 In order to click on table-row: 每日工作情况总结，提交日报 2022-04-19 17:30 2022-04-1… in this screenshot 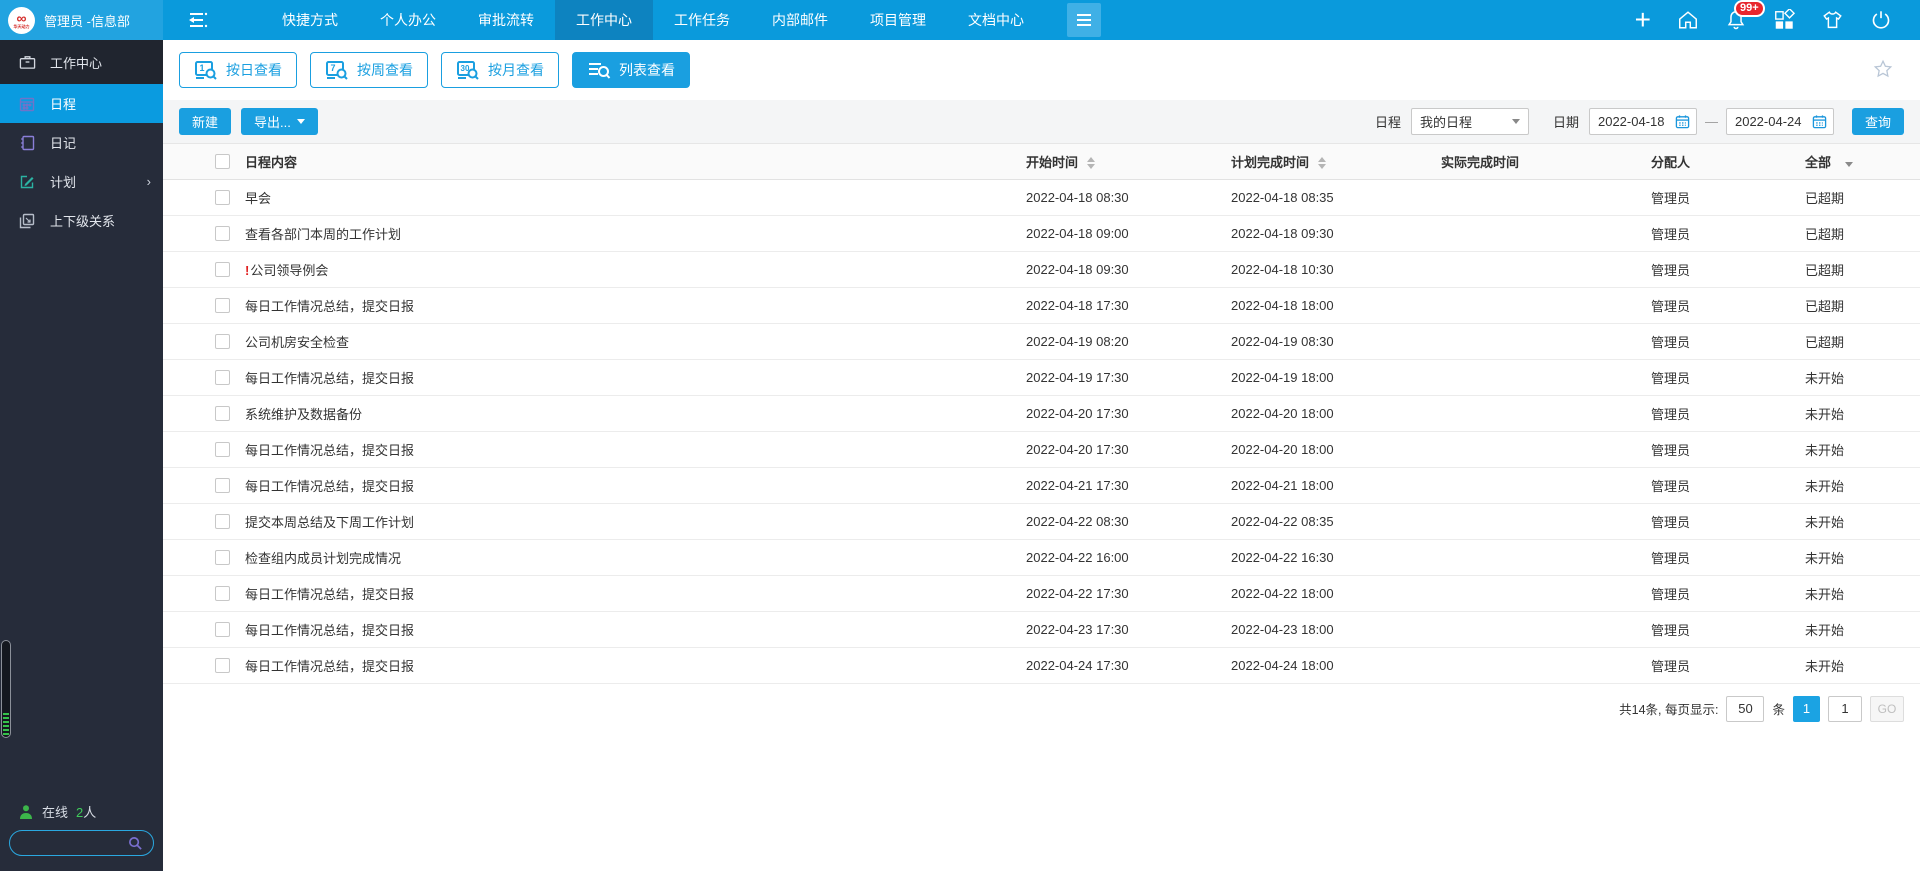, I will do `click(1041, 377)`.